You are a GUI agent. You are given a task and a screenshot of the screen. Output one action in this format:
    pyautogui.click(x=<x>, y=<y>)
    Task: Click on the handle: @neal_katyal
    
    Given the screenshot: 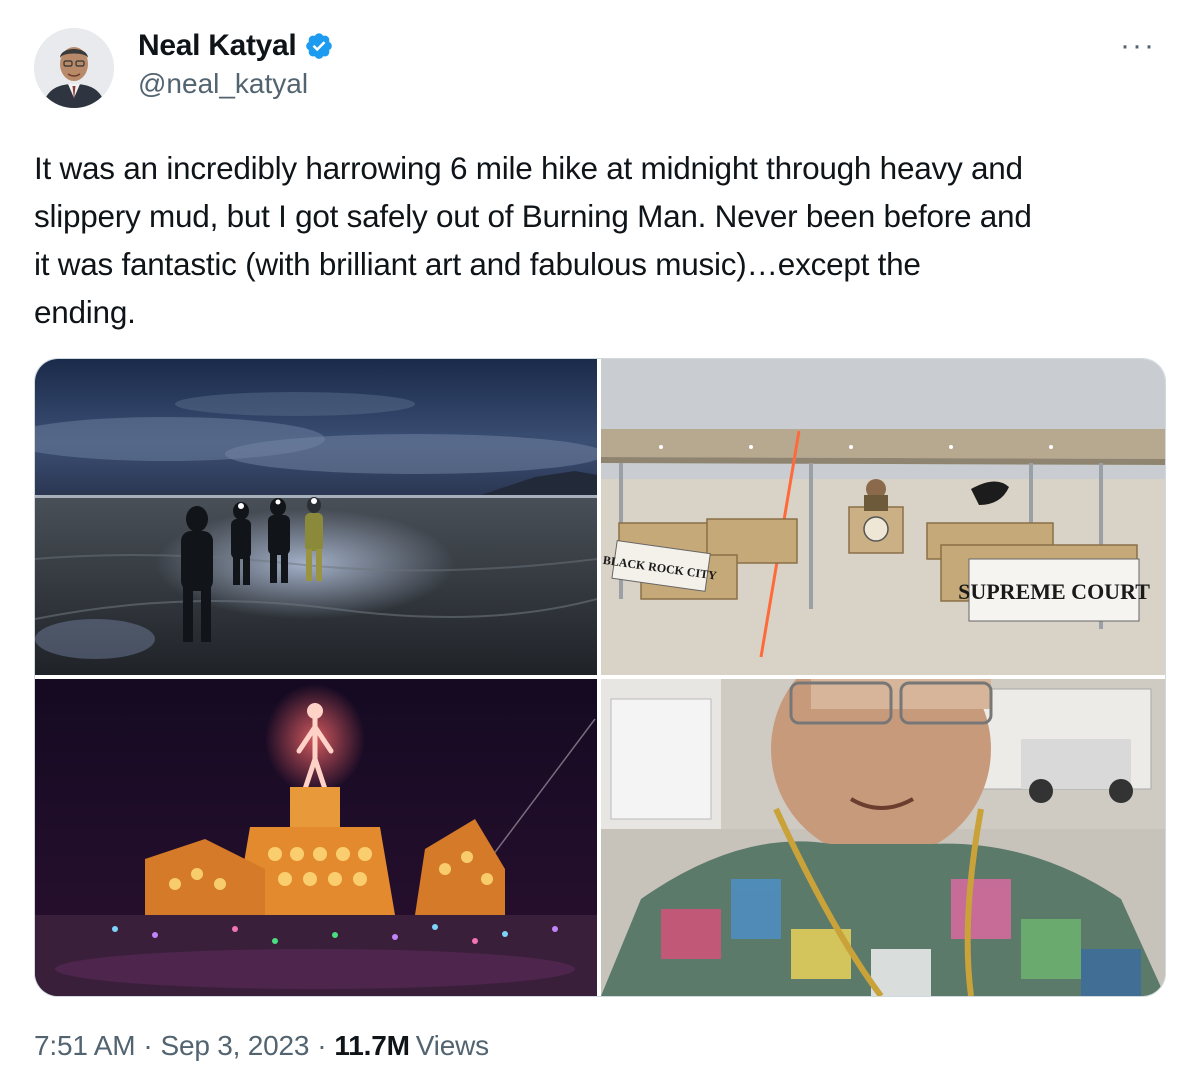 What is the action you would take?
    pyautogui.click(x=236, y=84)
    